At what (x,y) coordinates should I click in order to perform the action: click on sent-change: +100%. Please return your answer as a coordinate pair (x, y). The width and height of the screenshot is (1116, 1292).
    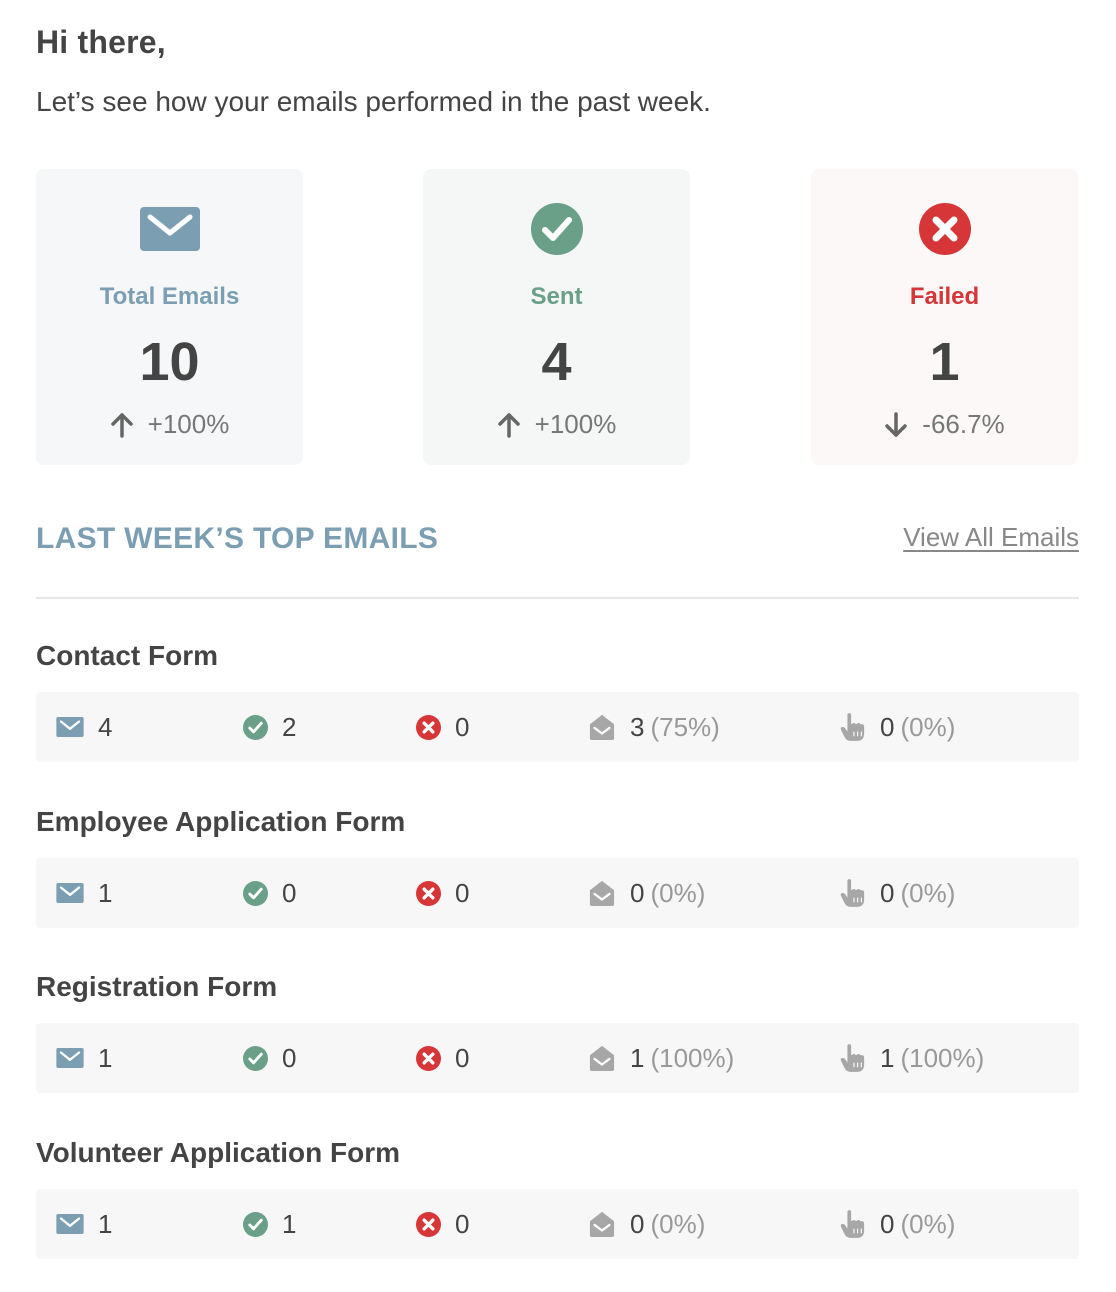
    Looking at the image, I should click on (556, 424).